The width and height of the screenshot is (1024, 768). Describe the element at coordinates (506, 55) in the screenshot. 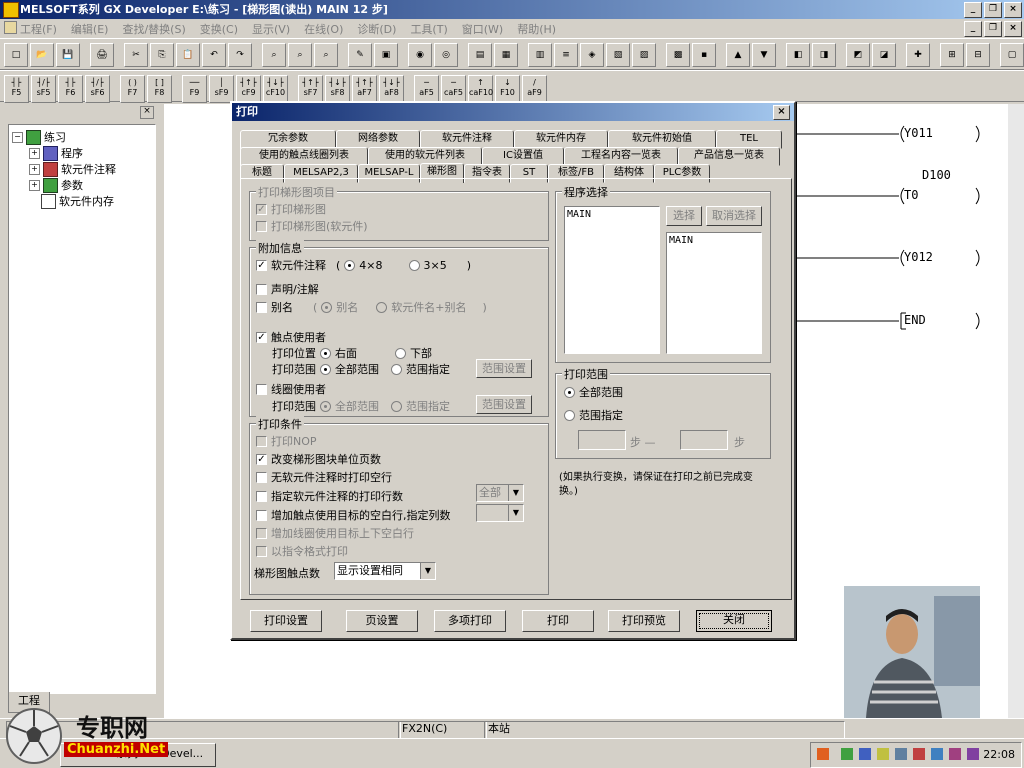

I see `graph-icon: ▦` at that location.